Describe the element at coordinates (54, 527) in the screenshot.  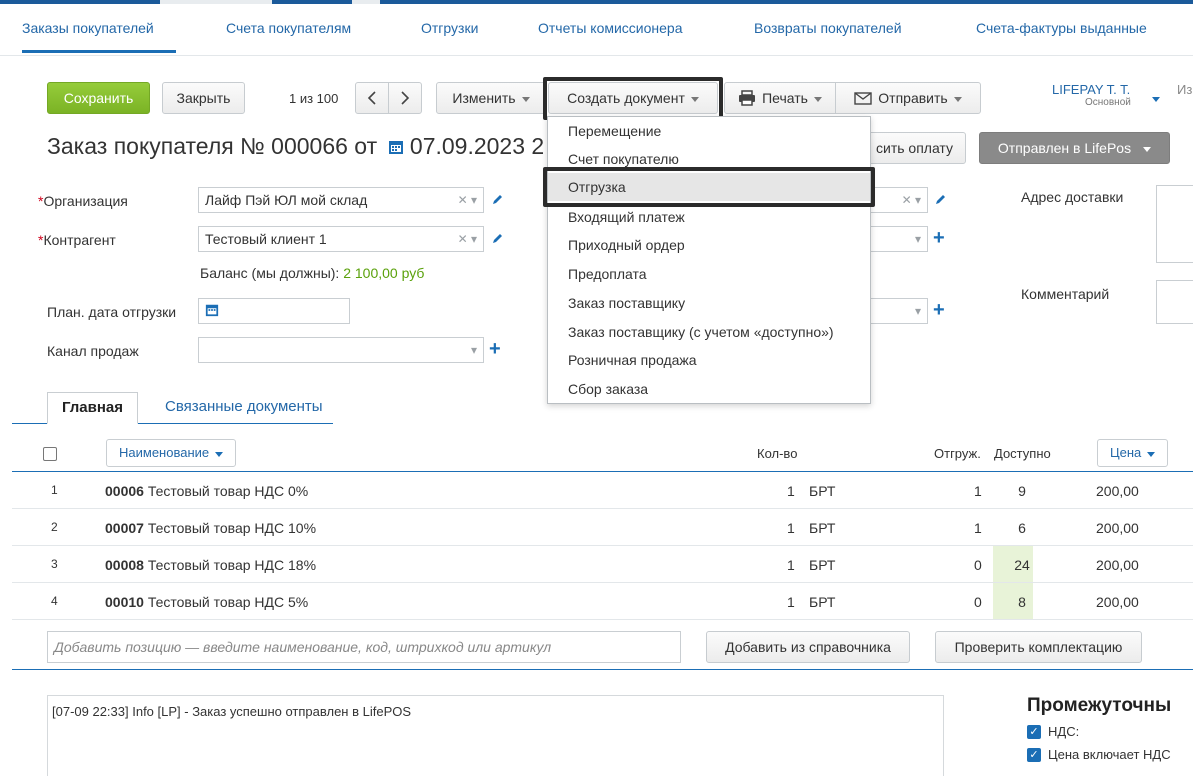
I see `row-number: 2` at that location.